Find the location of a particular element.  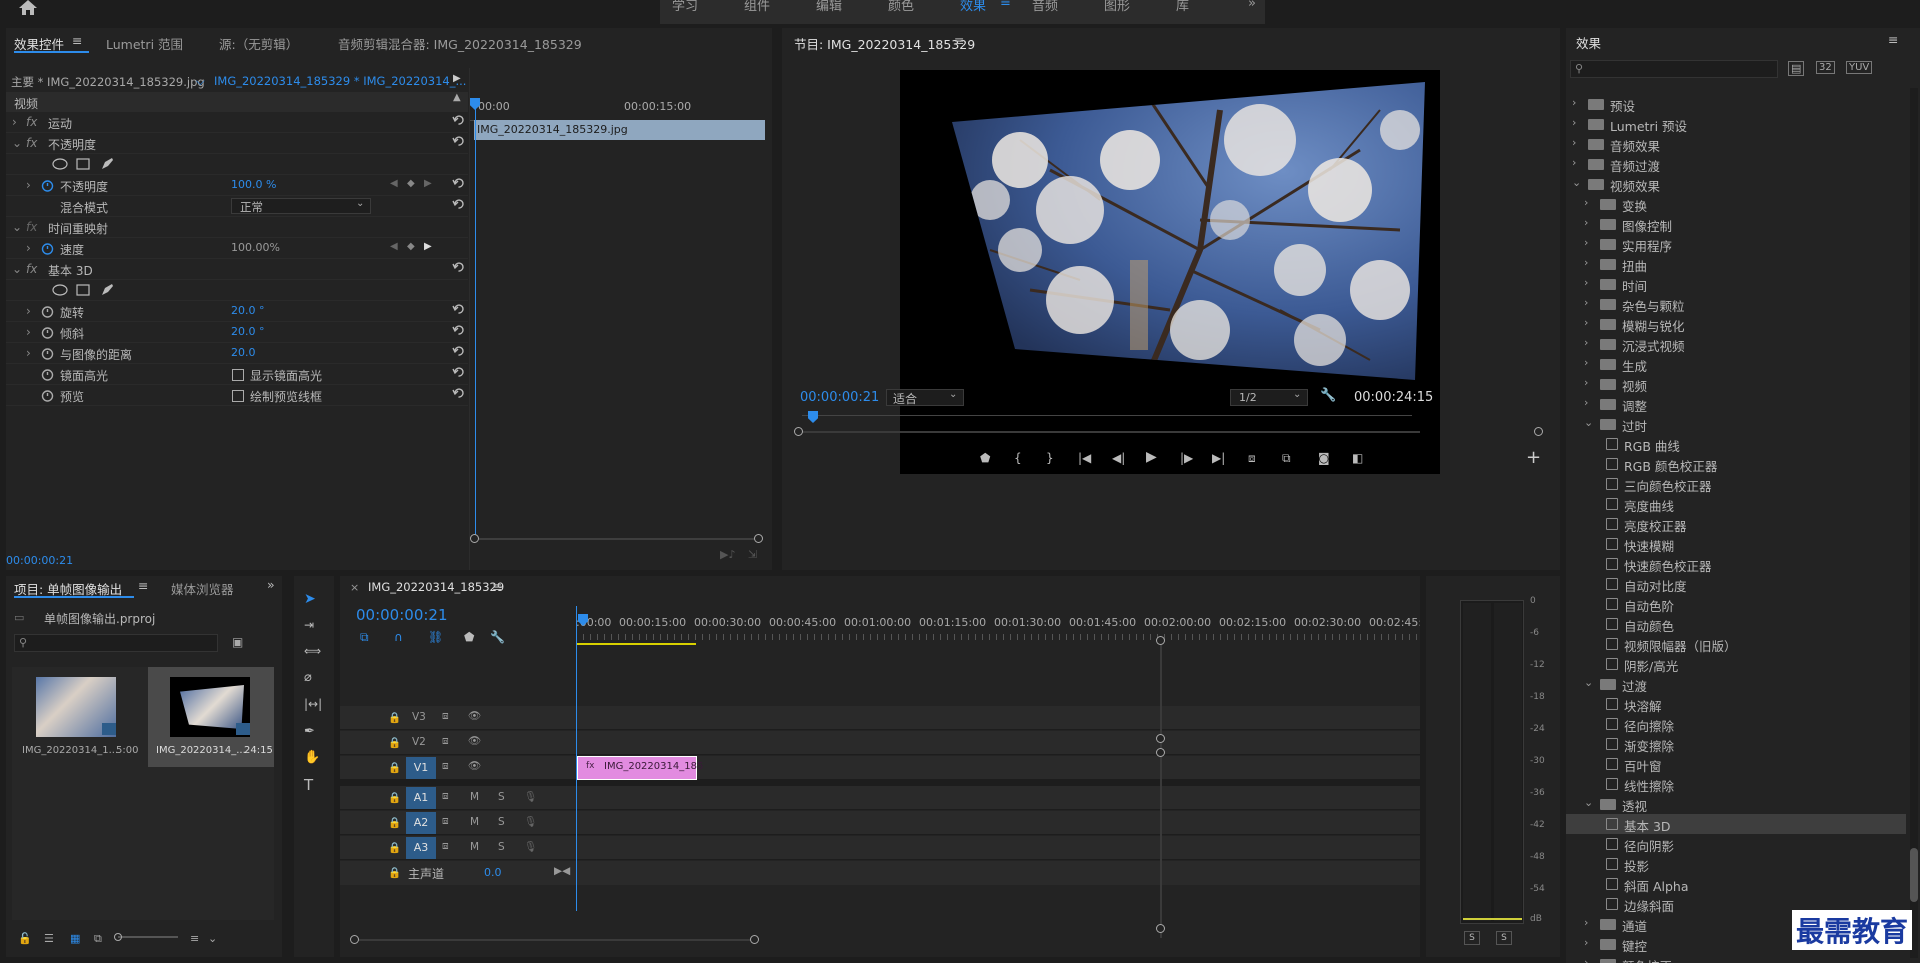

eye-icon: 👁 is located at coordinates (474, 765).